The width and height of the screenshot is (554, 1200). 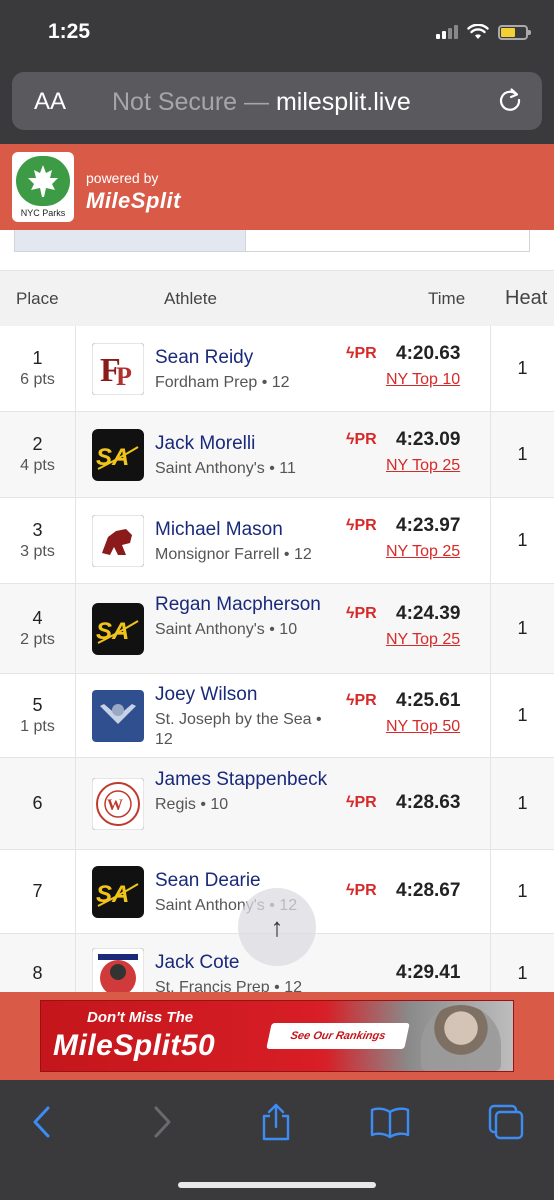 What do you see at coordinates (118, 369) in the screenshot?
I see `fordham-prep-logo: FP` at bounding box center [118, 369].